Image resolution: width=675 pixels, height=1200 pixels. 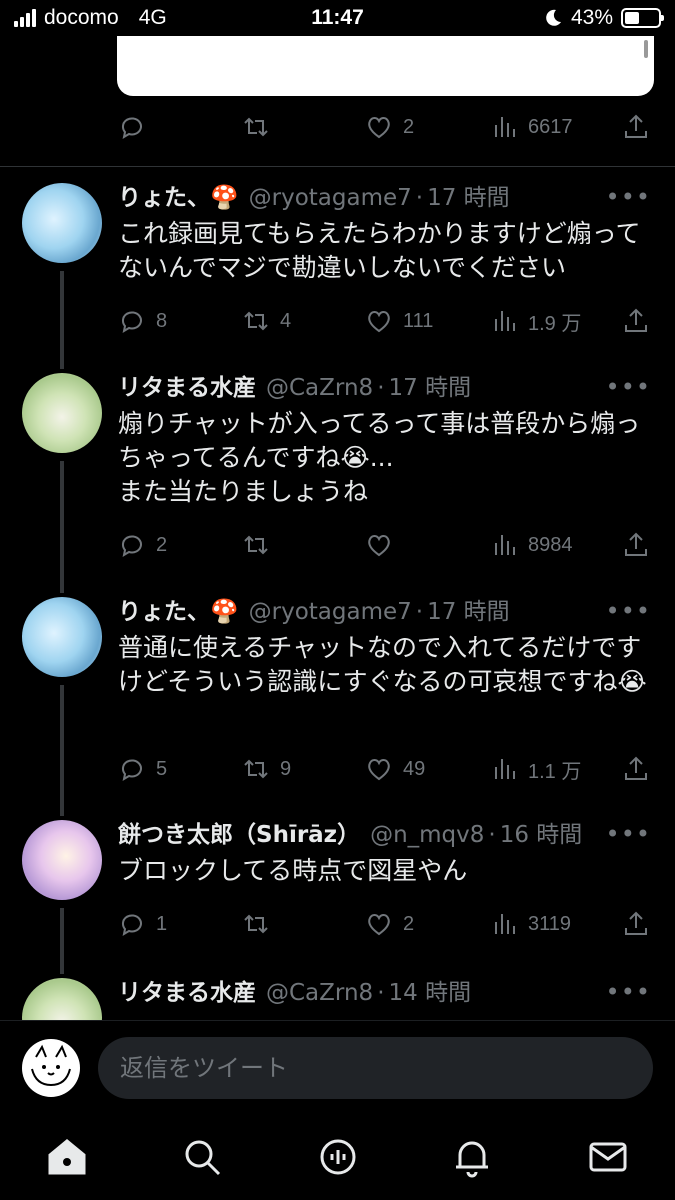 What do you see at coordinates (531, 545) in the screenshot?
I see `views-button: 8984` at bounding box center [531, 545].